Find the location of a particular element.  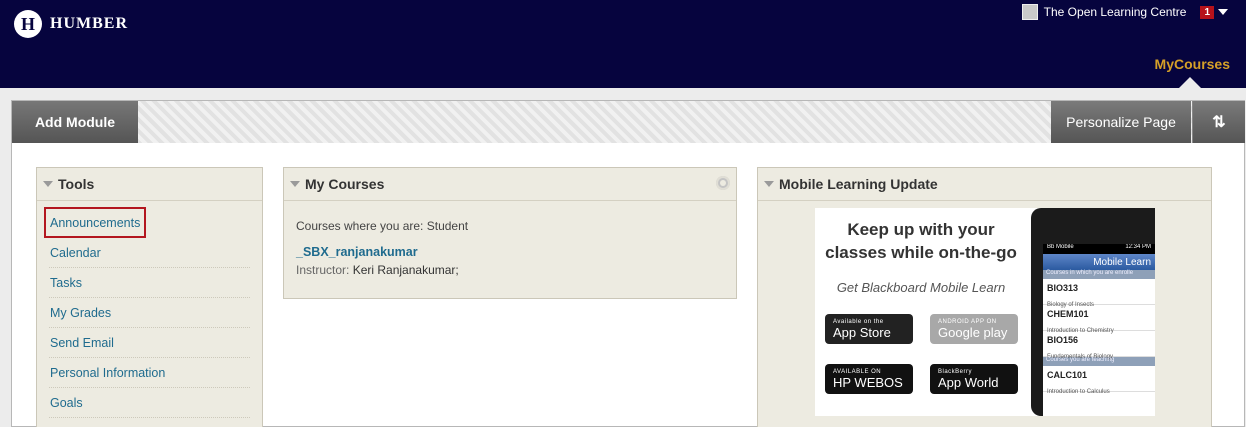

badge-big-text: HP WEBOS is located at coordinates (868, 382).